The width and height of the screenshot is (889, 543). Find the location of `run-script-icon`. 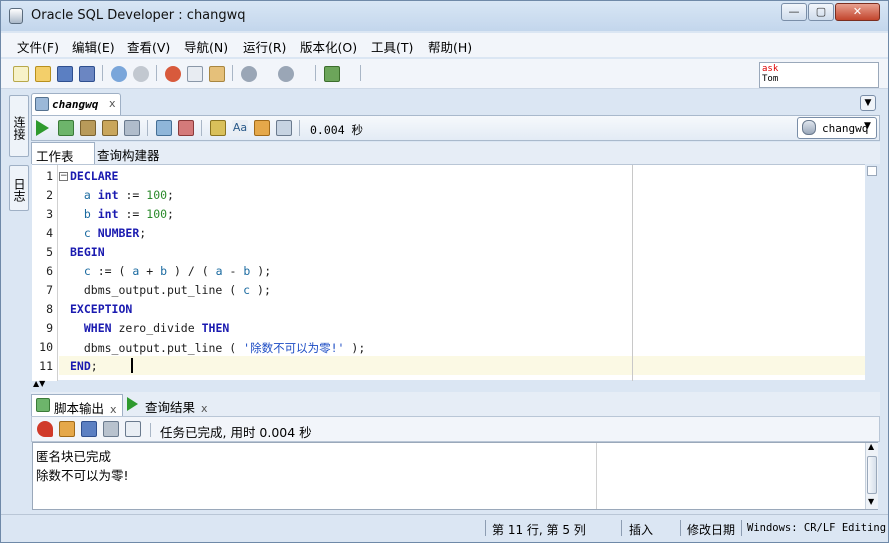

run-script-icon is located at coordinates (66, 128).